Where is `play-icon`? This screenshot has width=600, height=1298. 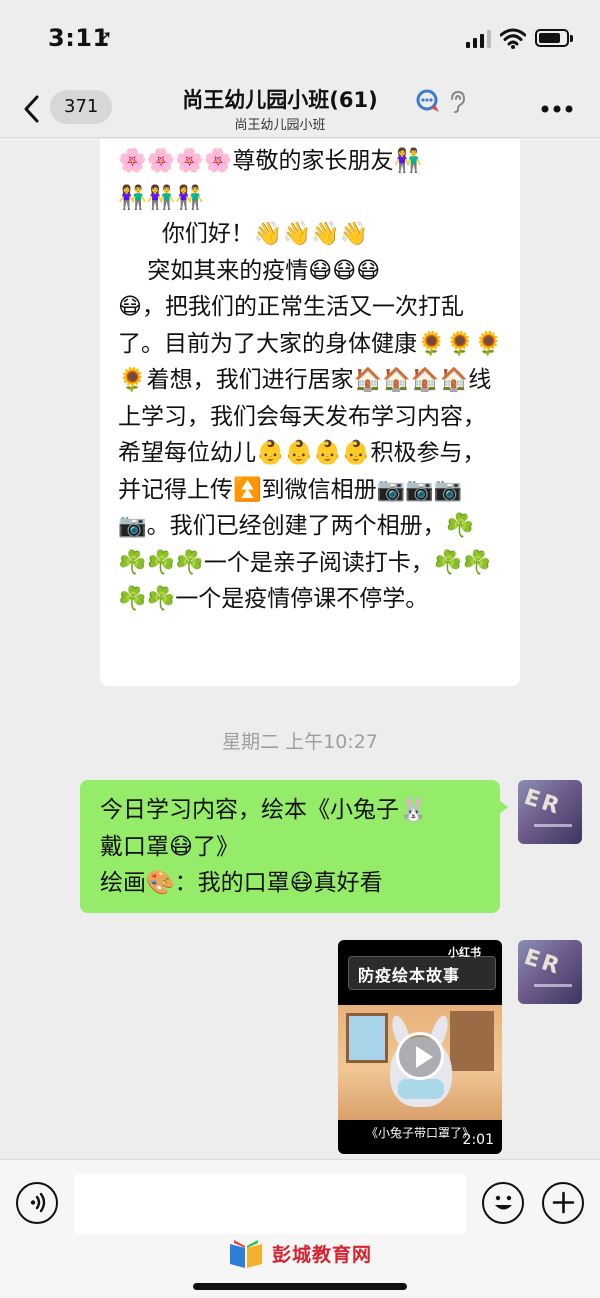
play-icon is located at coordinates (420, 1056).